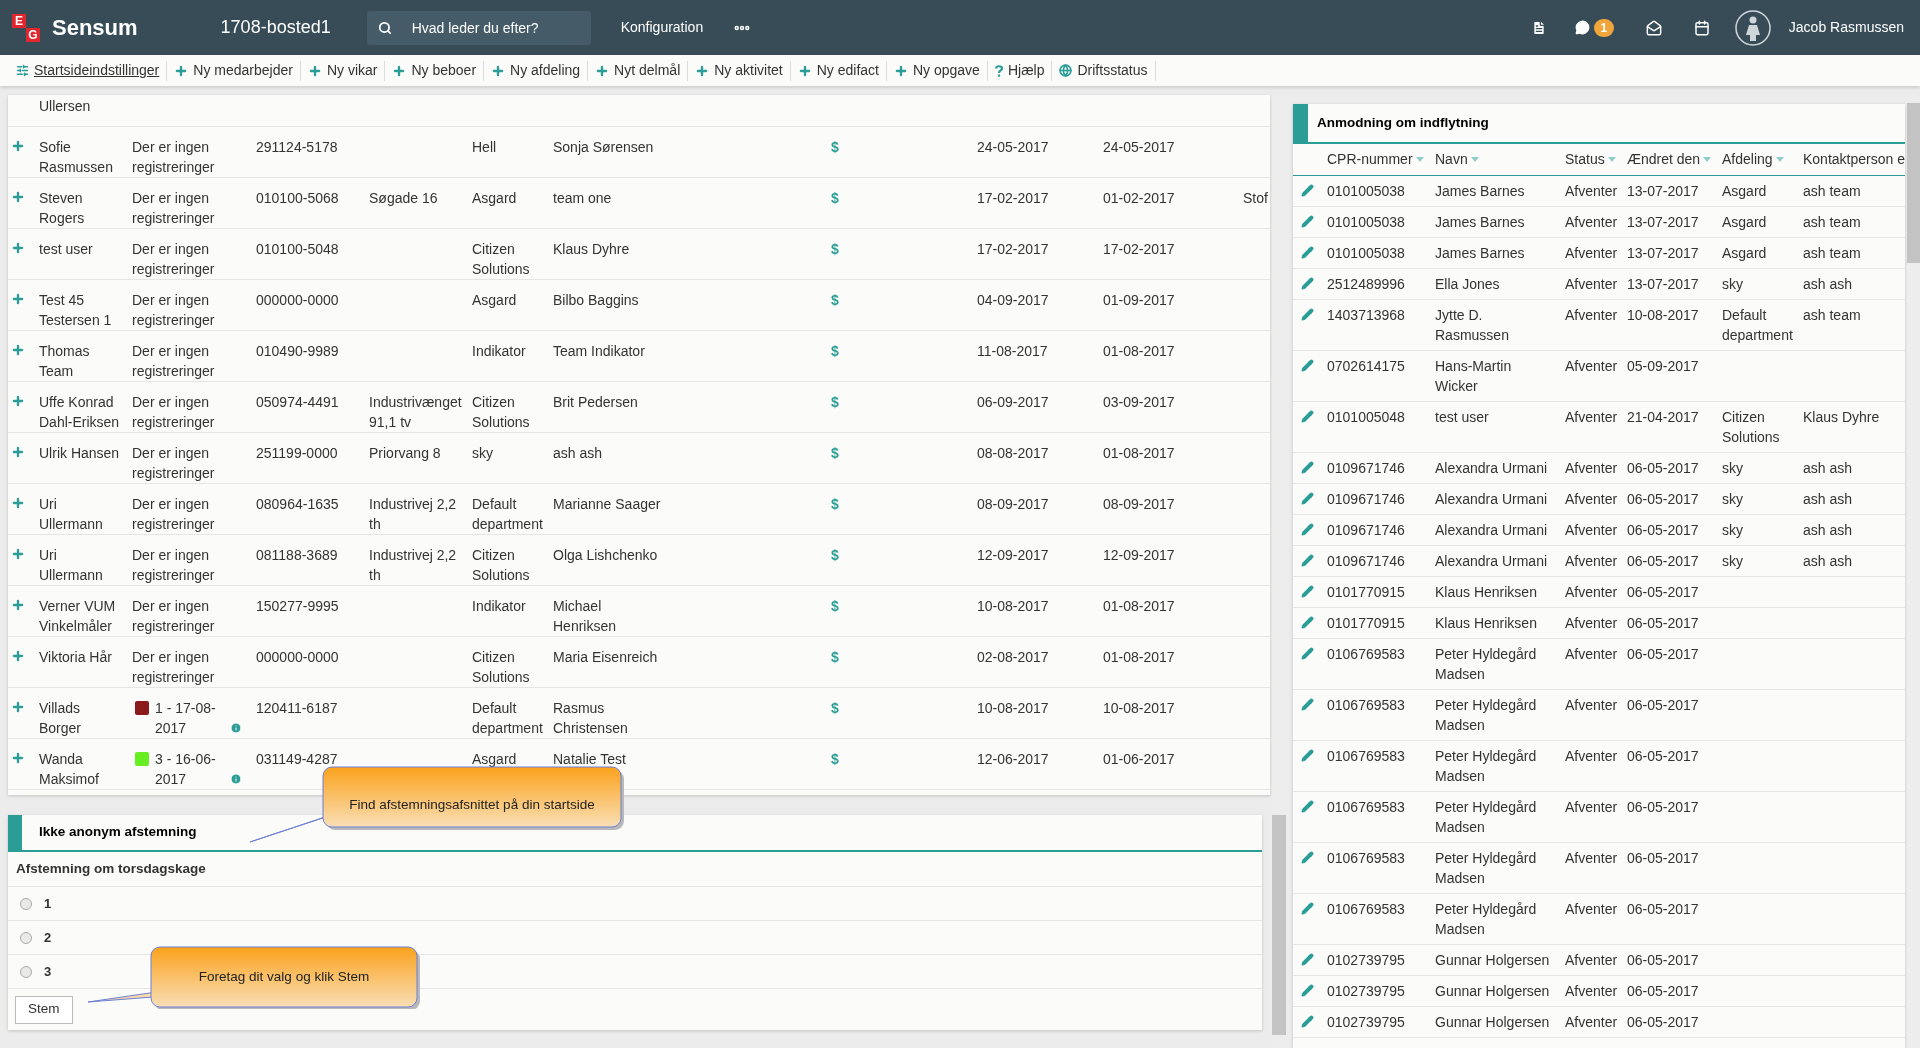 The width and height of the screenshot is (1920, 1048). What do you see at coordinates (233, 70) in the screenshot?
I see `toolbar-link: Ny medarbejder` at bounding box center [233, 70].